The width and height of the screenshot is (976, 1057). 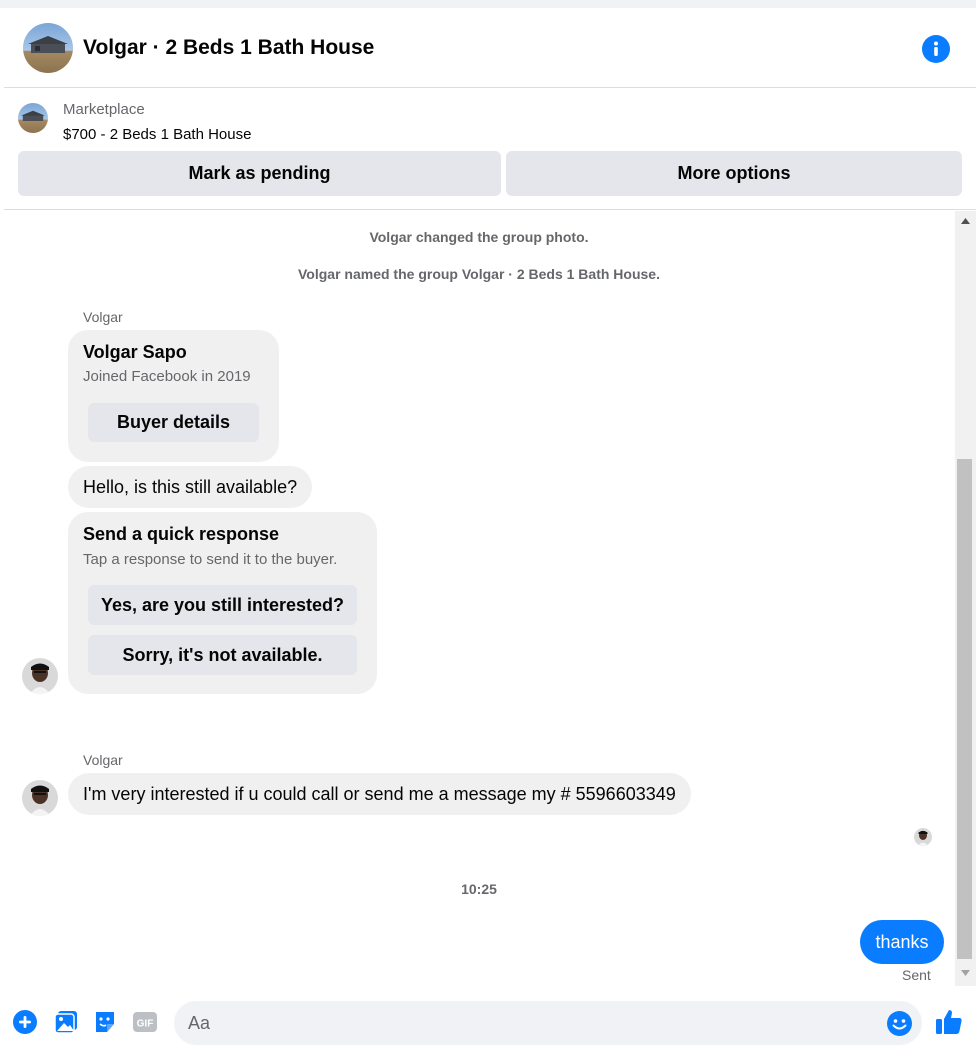 What do you see at coordinates (936, 49) in the screenshot?
I see `info-icon` at bounding box center [936, 49].